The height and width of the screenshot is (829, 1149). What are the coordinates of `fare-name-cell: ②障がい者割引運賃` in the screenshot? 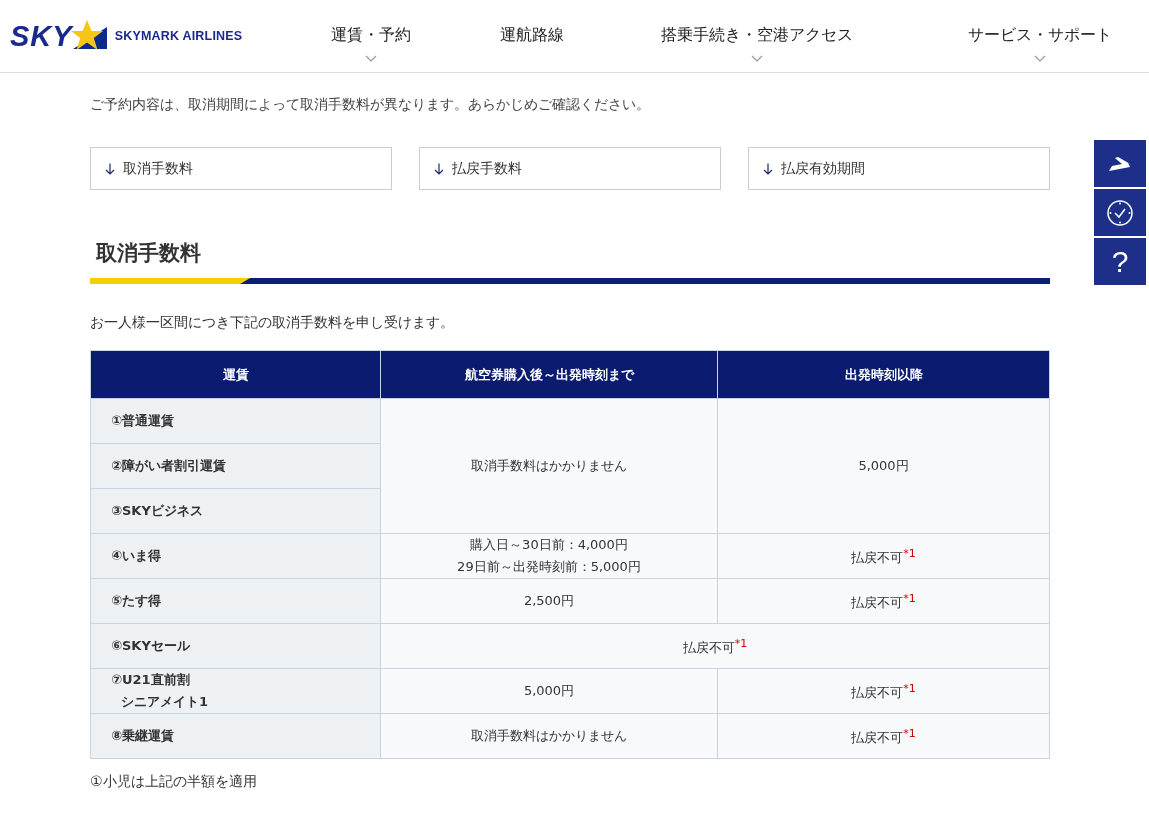 It's located at (235, 466).